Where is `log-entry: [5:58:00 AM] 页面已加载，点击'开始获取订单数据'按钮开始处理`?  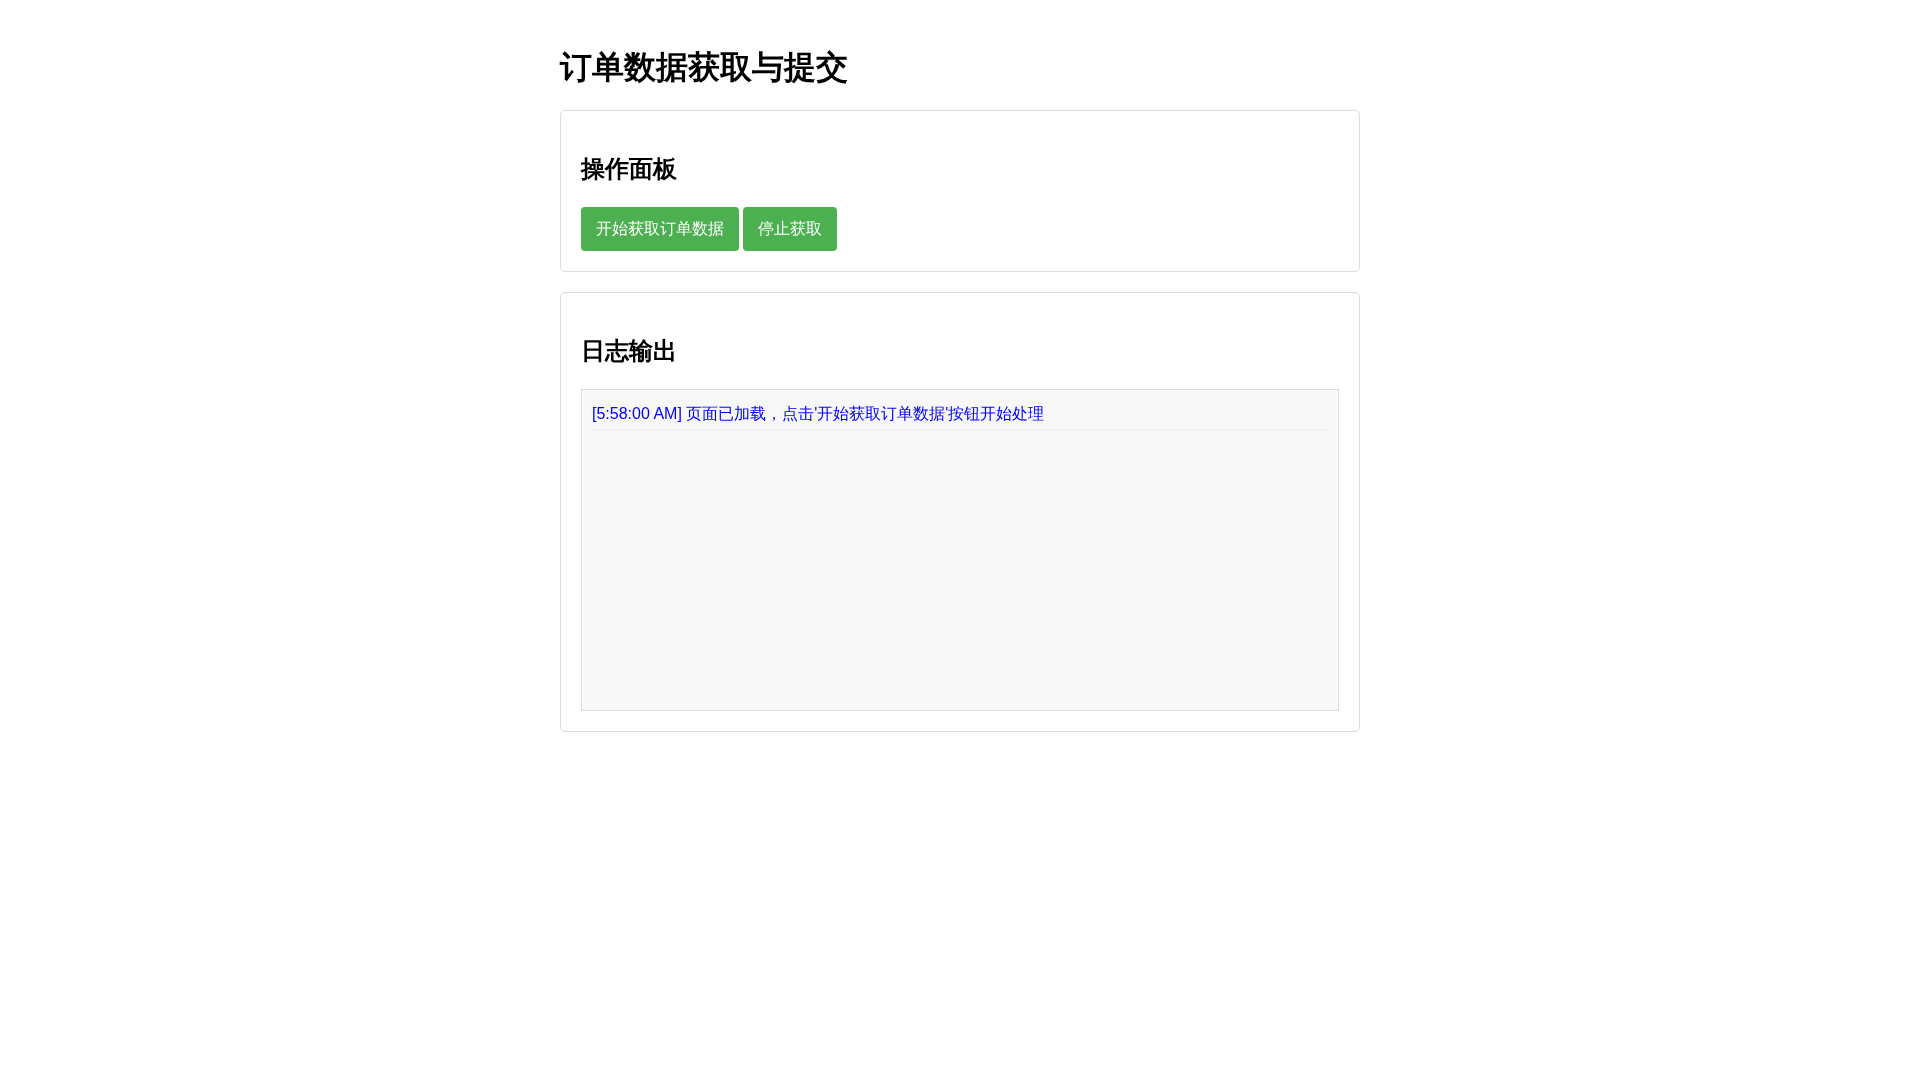
log-entry: [5:58:00 AM] 页面已加载，点击'开始获取订单数据'按钮开始处理 is located at coordinates (960, 415).